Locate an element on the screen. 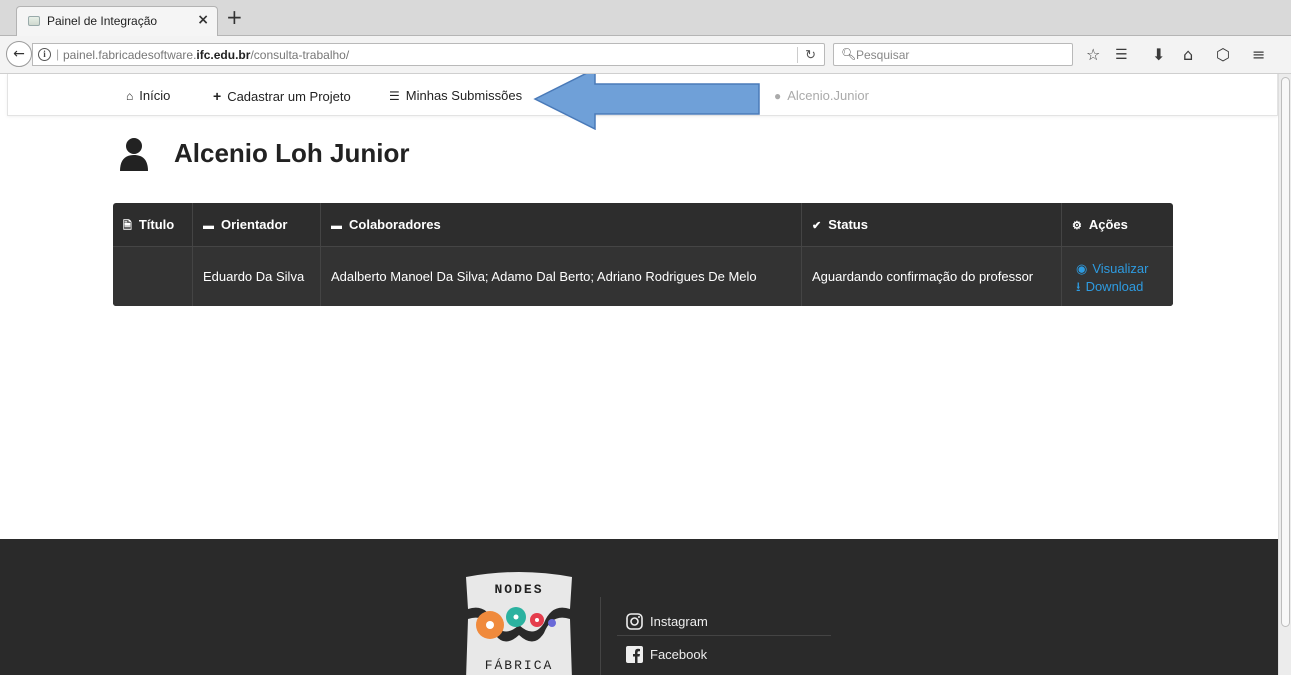 This screenshot has height=675, width=1291. svg-text: FÁBRICA is located at coordinates (519, 665).